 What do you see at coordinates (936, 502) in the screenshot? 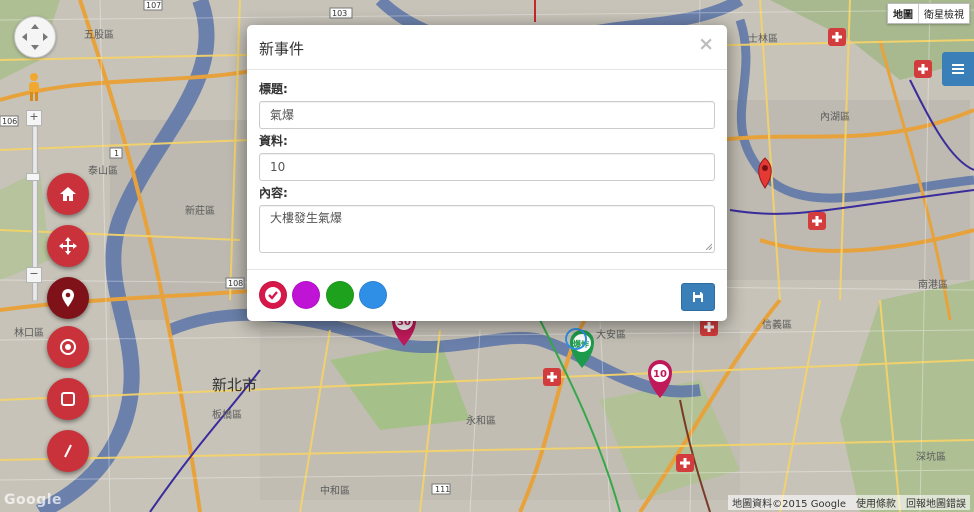
I see `report-error-link: 回報地圖錯誤` at bounding box center [936, 502].